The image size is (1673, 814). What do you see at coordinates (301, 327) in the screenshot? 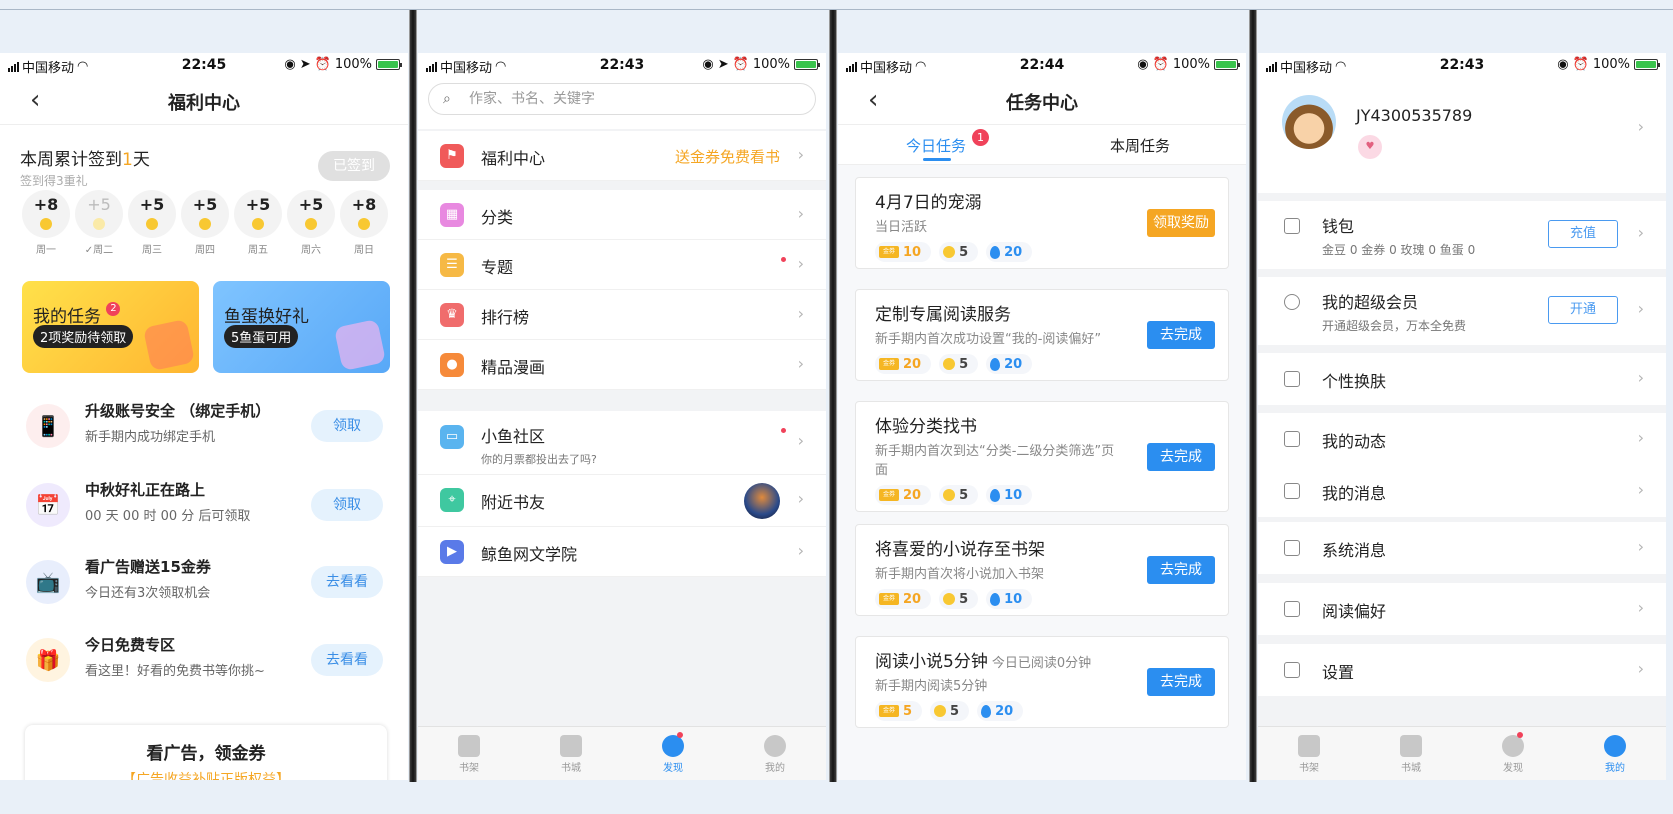
I see `fish-egg-gift-card: 鱼蛋换好礼 5鱼蛋可用` at bounding box center [301, 327].